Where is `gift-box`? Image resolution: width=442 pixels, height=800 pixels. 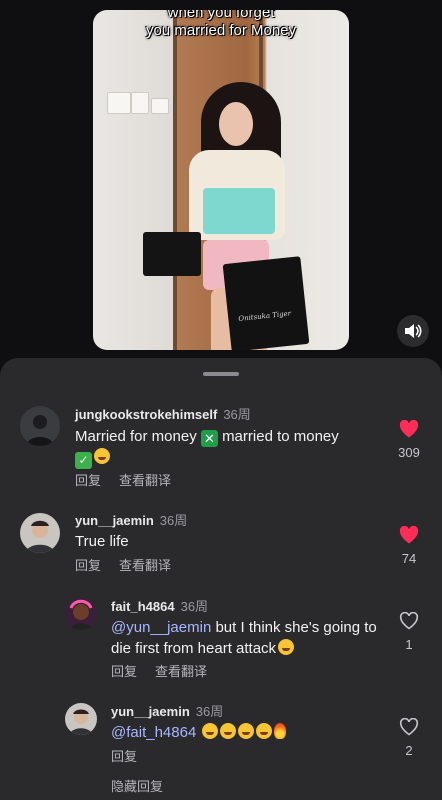 gift-box is located at coordinates (239, 211).